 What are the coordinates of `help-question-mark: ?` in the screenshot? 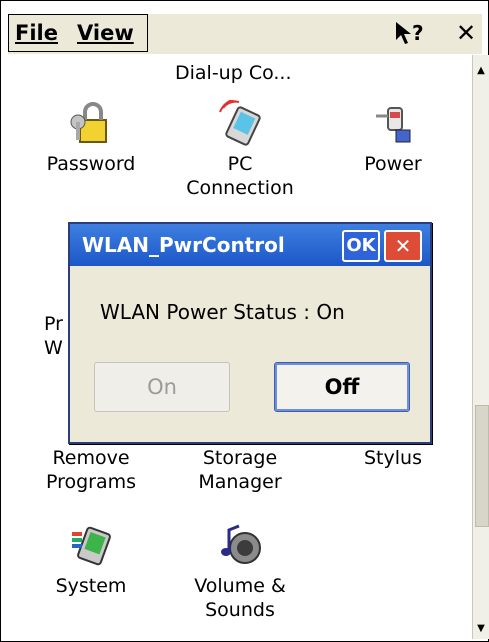 It's located at (418, 33).